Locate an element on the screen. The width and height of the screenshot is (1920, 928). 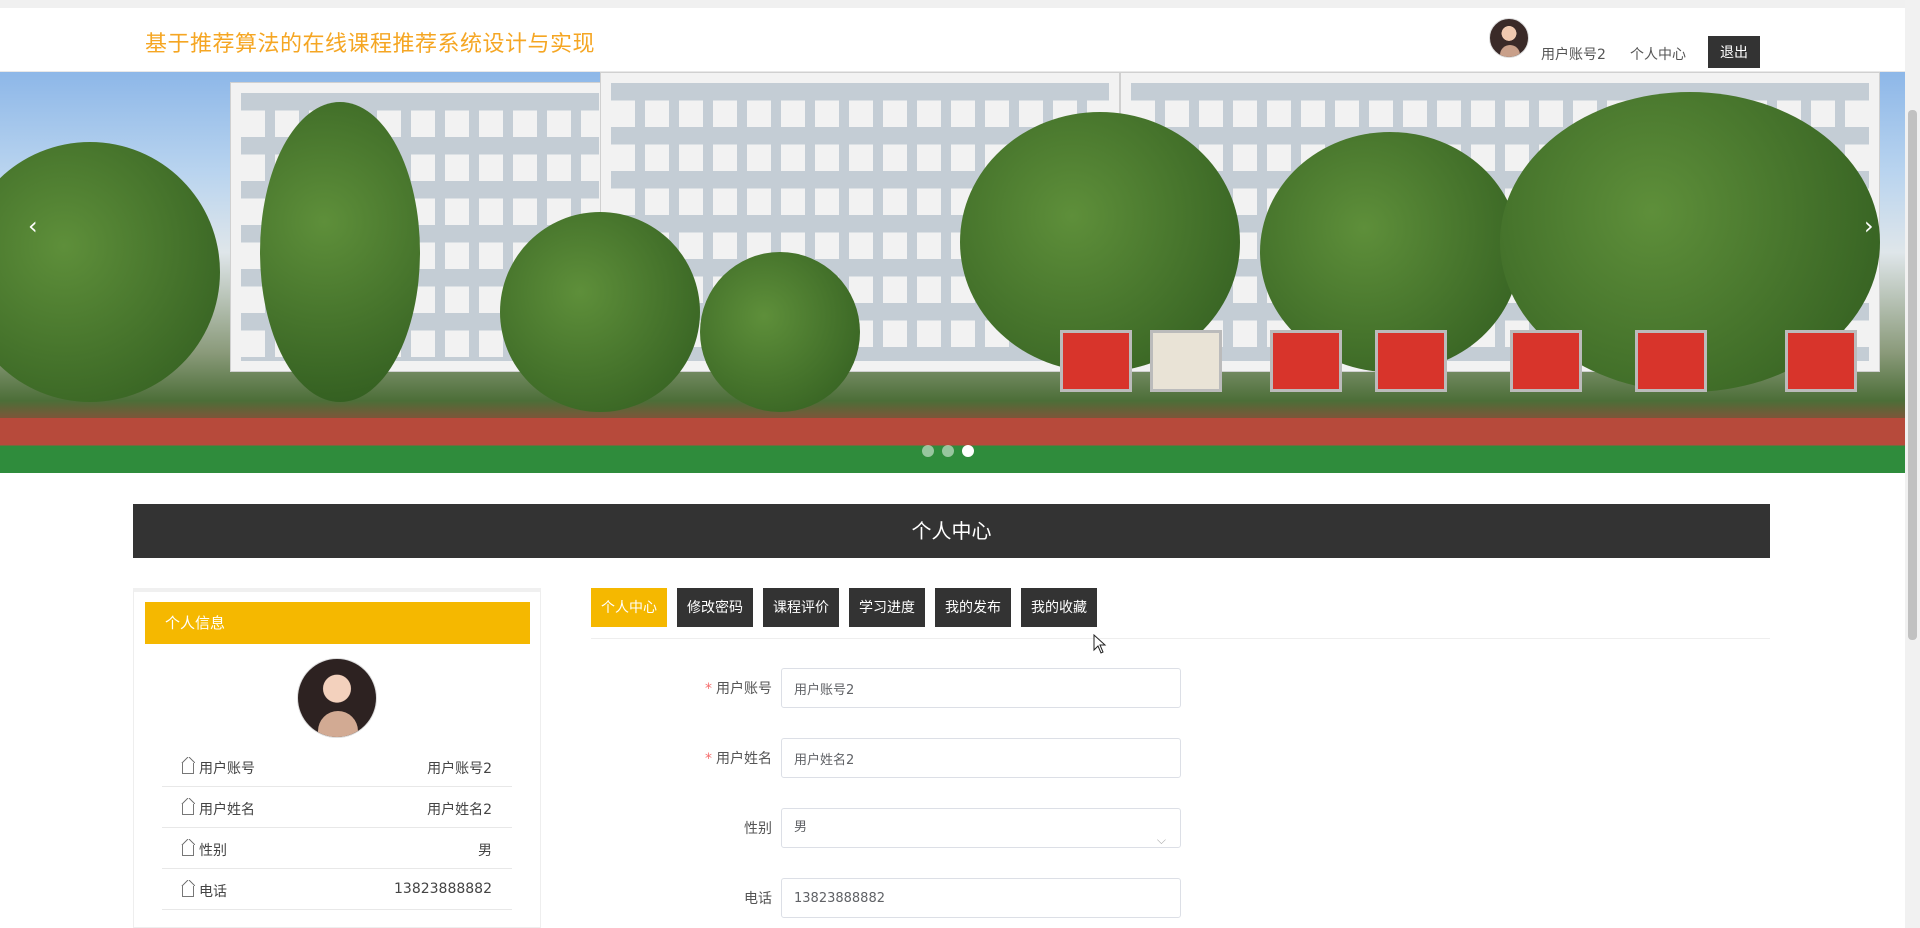
info-value: 用户姓名2 is located at coordinates (459, 810).